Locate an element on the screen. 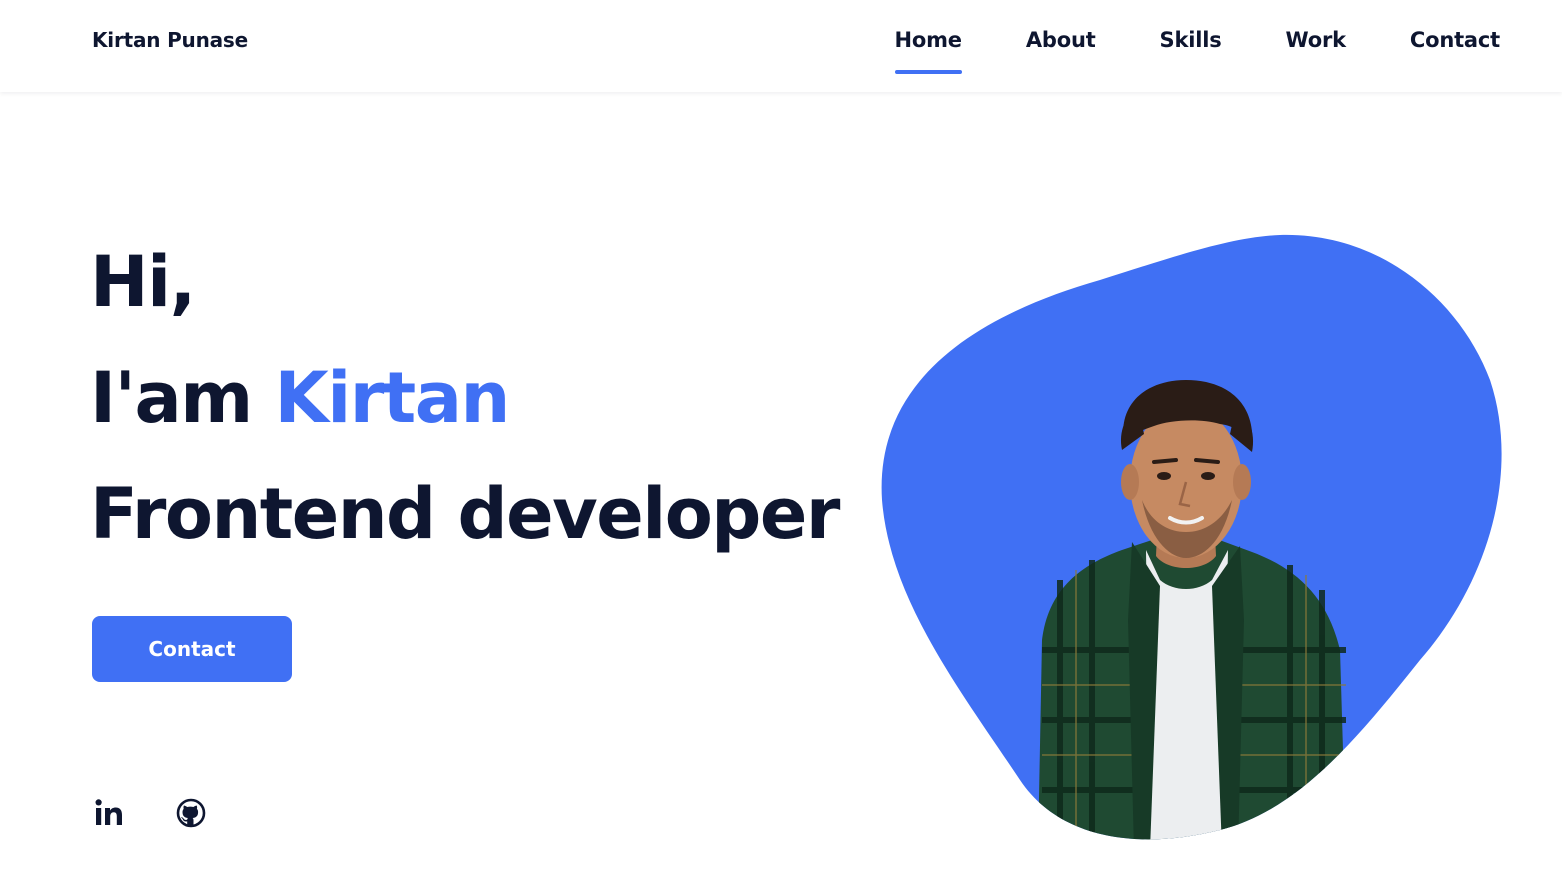 This screenshot has height=876, width=1562. site-logo: Kirtan Punase is located at coordinates (170, 40).